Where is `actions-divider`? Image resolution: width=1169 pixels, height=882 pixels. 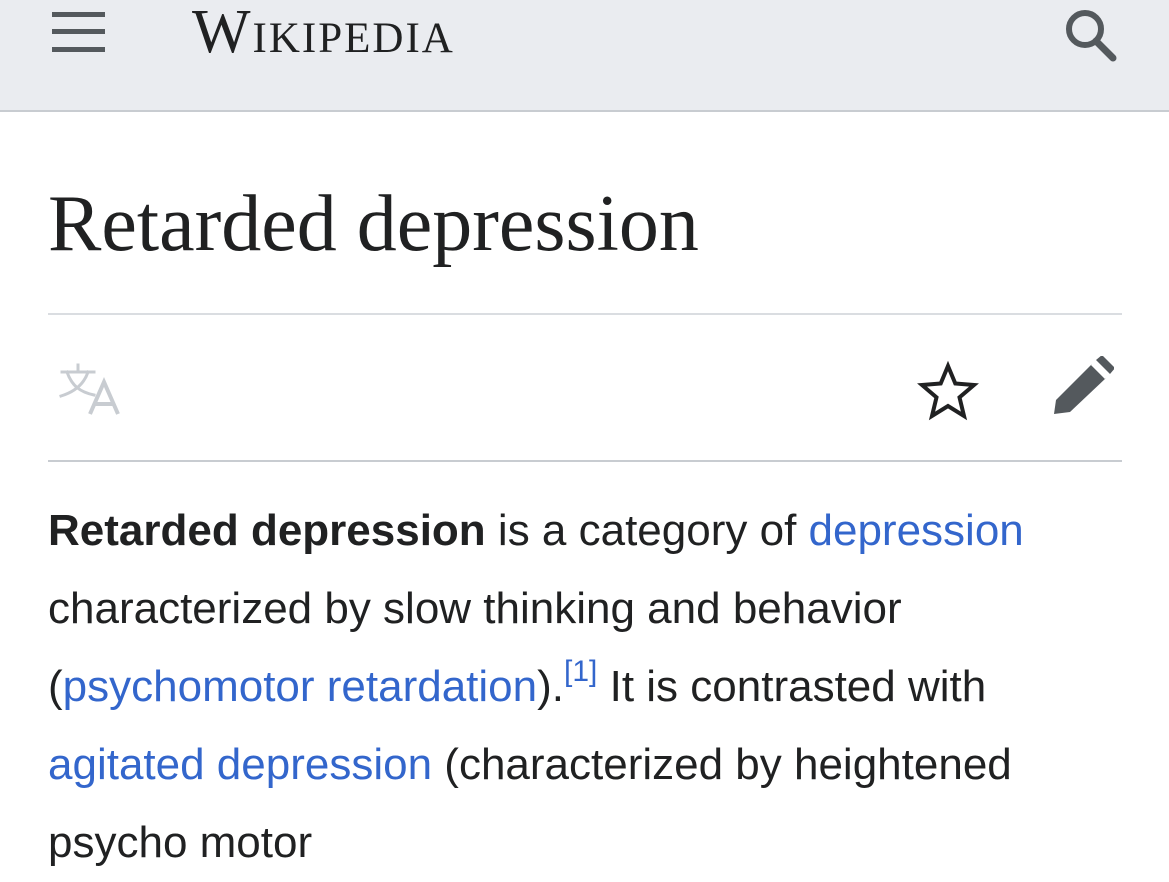
actions-divider is located at coordinates (585, 461).